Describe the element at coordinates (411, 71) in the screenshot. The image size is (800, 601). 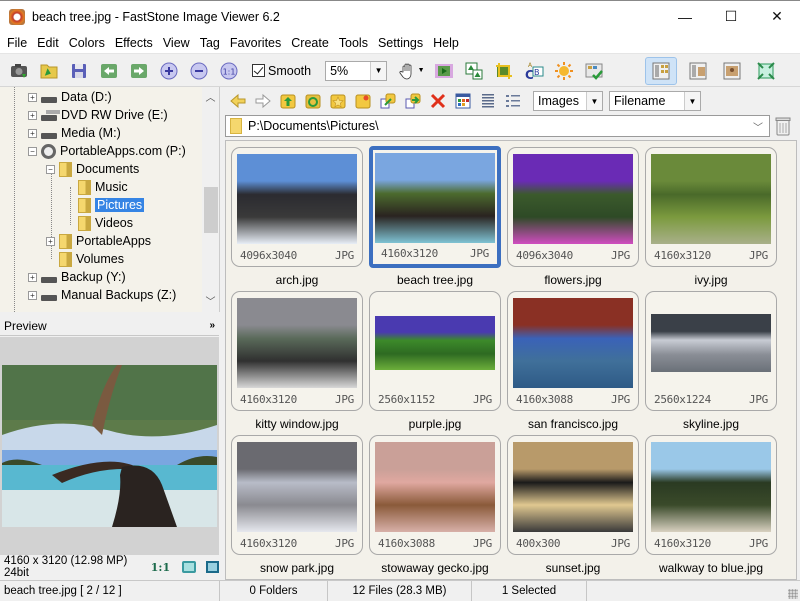
I see `hand-tool-button: ▼` at that location.